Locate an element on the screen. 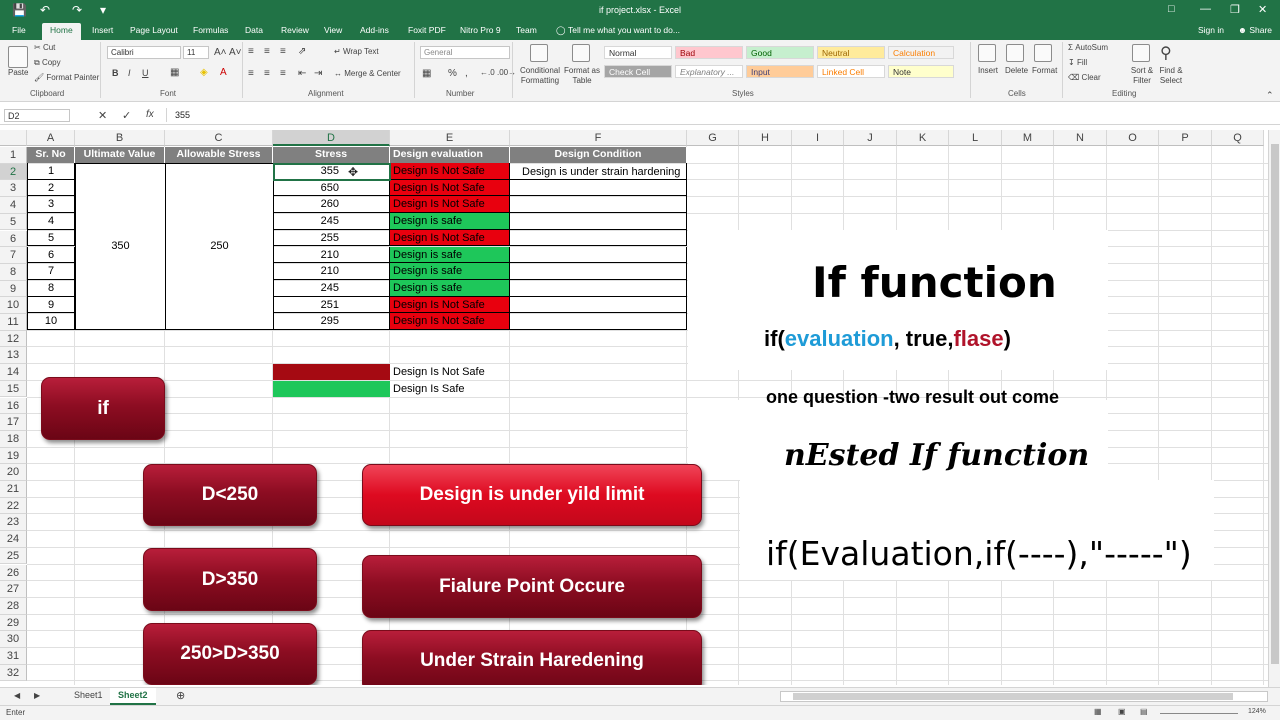  row-header-21: 21 is located at coordinates (13, 489).